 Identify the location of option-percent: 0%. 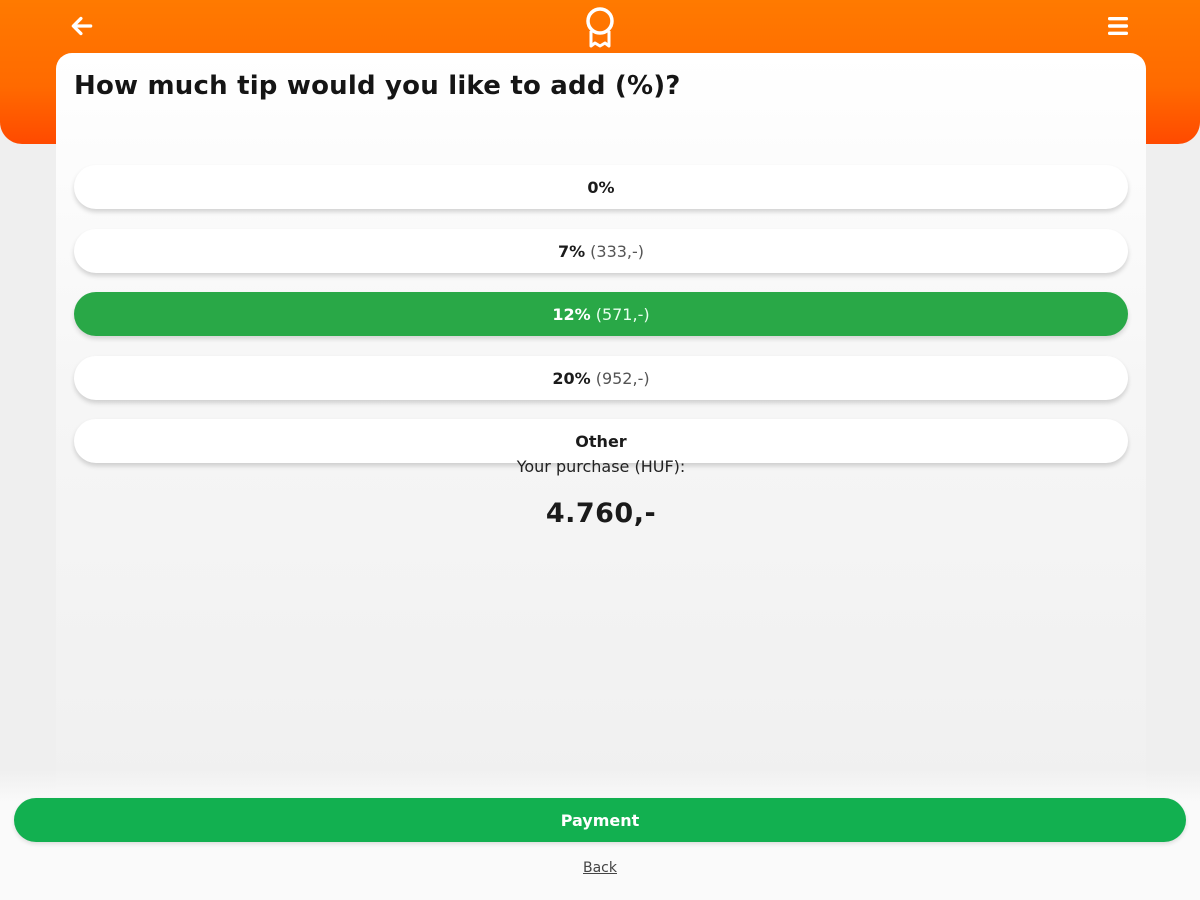
(601, 187).